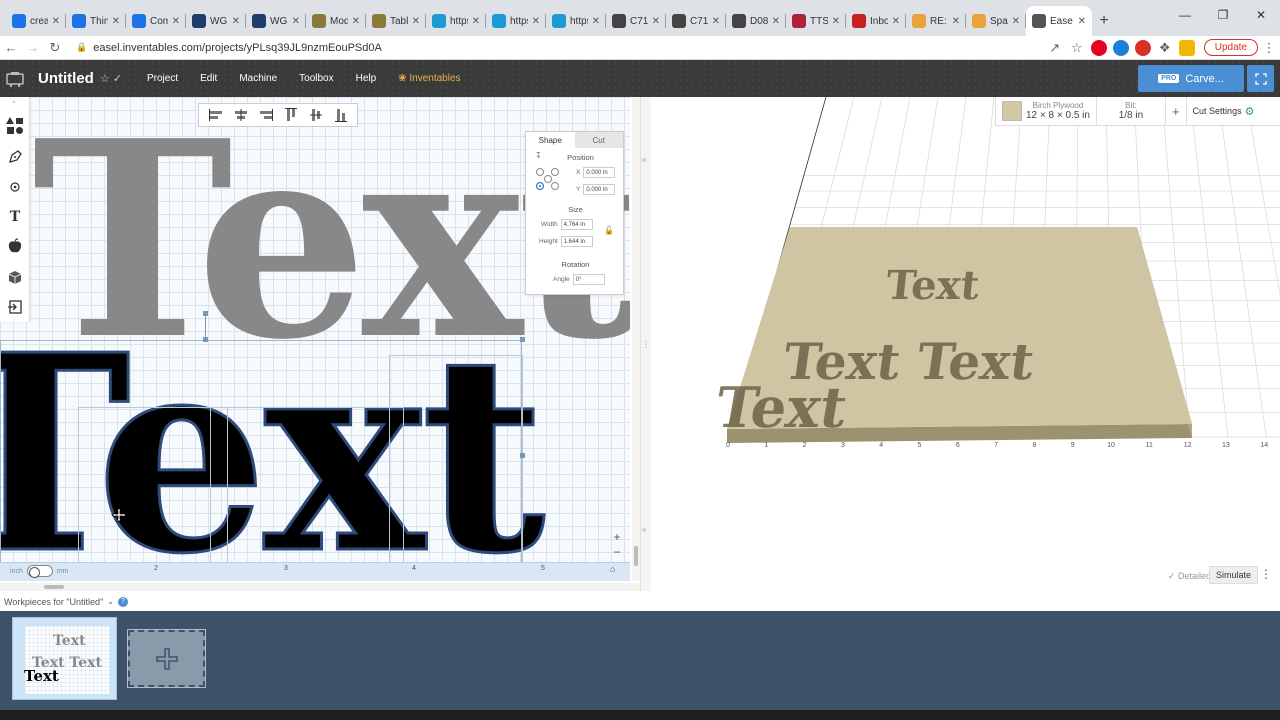 This screenshot has width=1280, height=720. I want to click on cut-settings-button: Cut Settings ⚙, so click(1224, 111).